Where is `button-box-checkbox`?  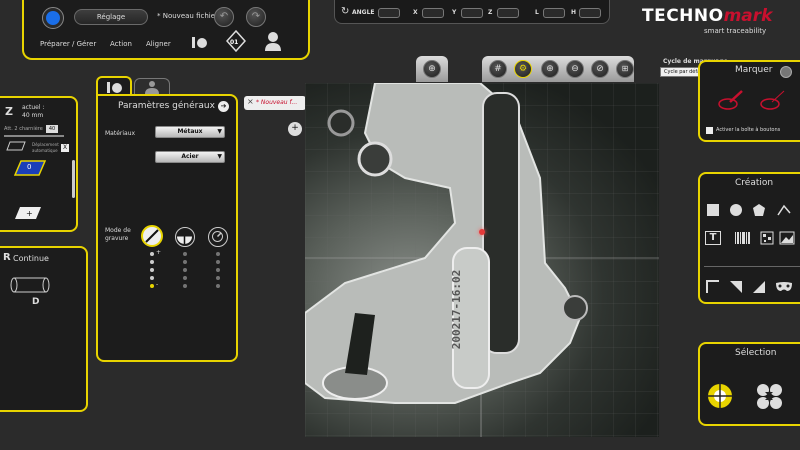
button-box-checkbox is located at coordinates (709, 130).